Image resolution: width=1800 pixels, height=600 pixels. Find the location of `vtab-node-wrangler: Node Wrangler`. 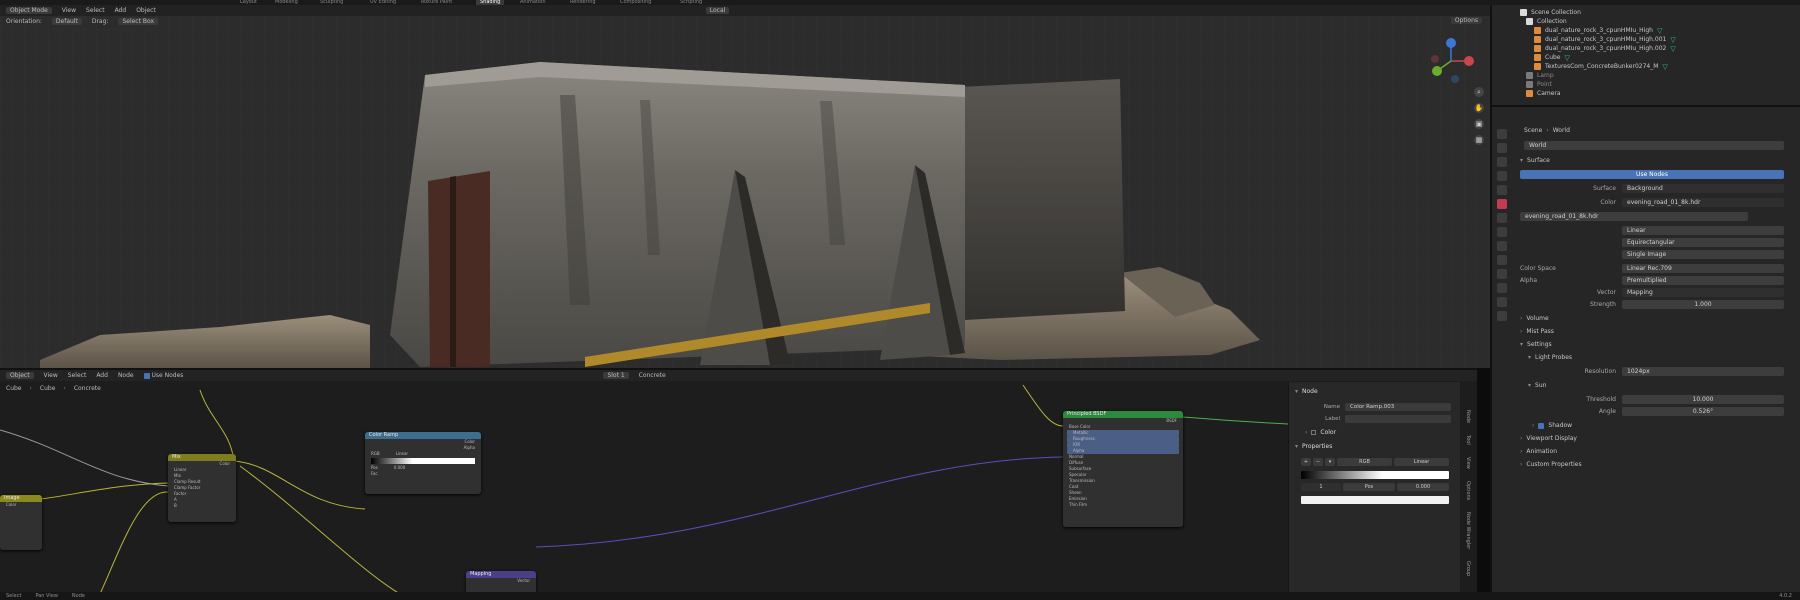

vtab-node-wrangler: Node Wrangler is located at coordinates (1468, 530).